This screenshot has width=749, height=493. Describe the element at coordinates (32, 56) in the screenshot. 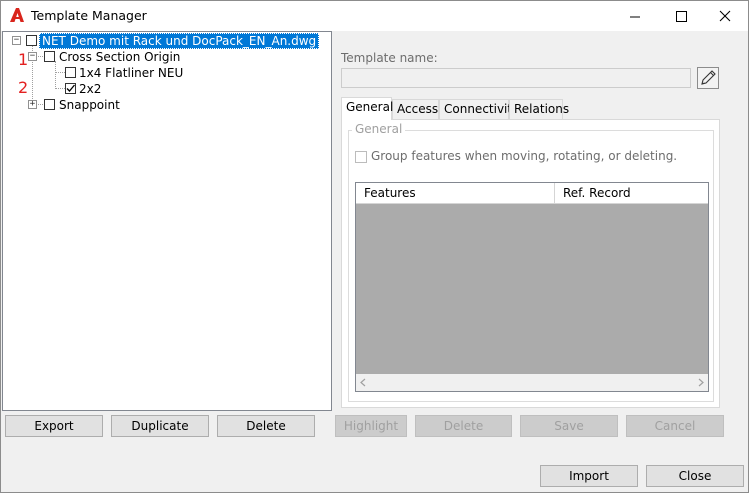

I see `collapse-cross-section-toggle: −` at that location.